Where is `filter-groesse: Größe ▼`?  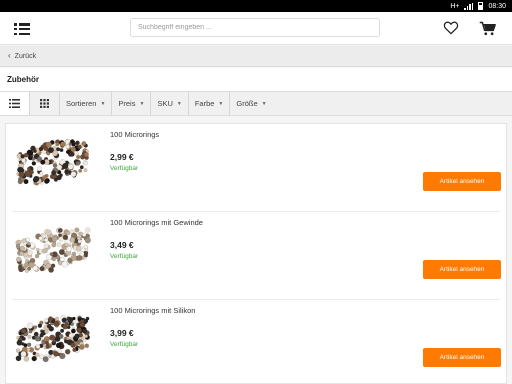 filter-groesse: Größe ▼ is located at coordinates (251, 103).